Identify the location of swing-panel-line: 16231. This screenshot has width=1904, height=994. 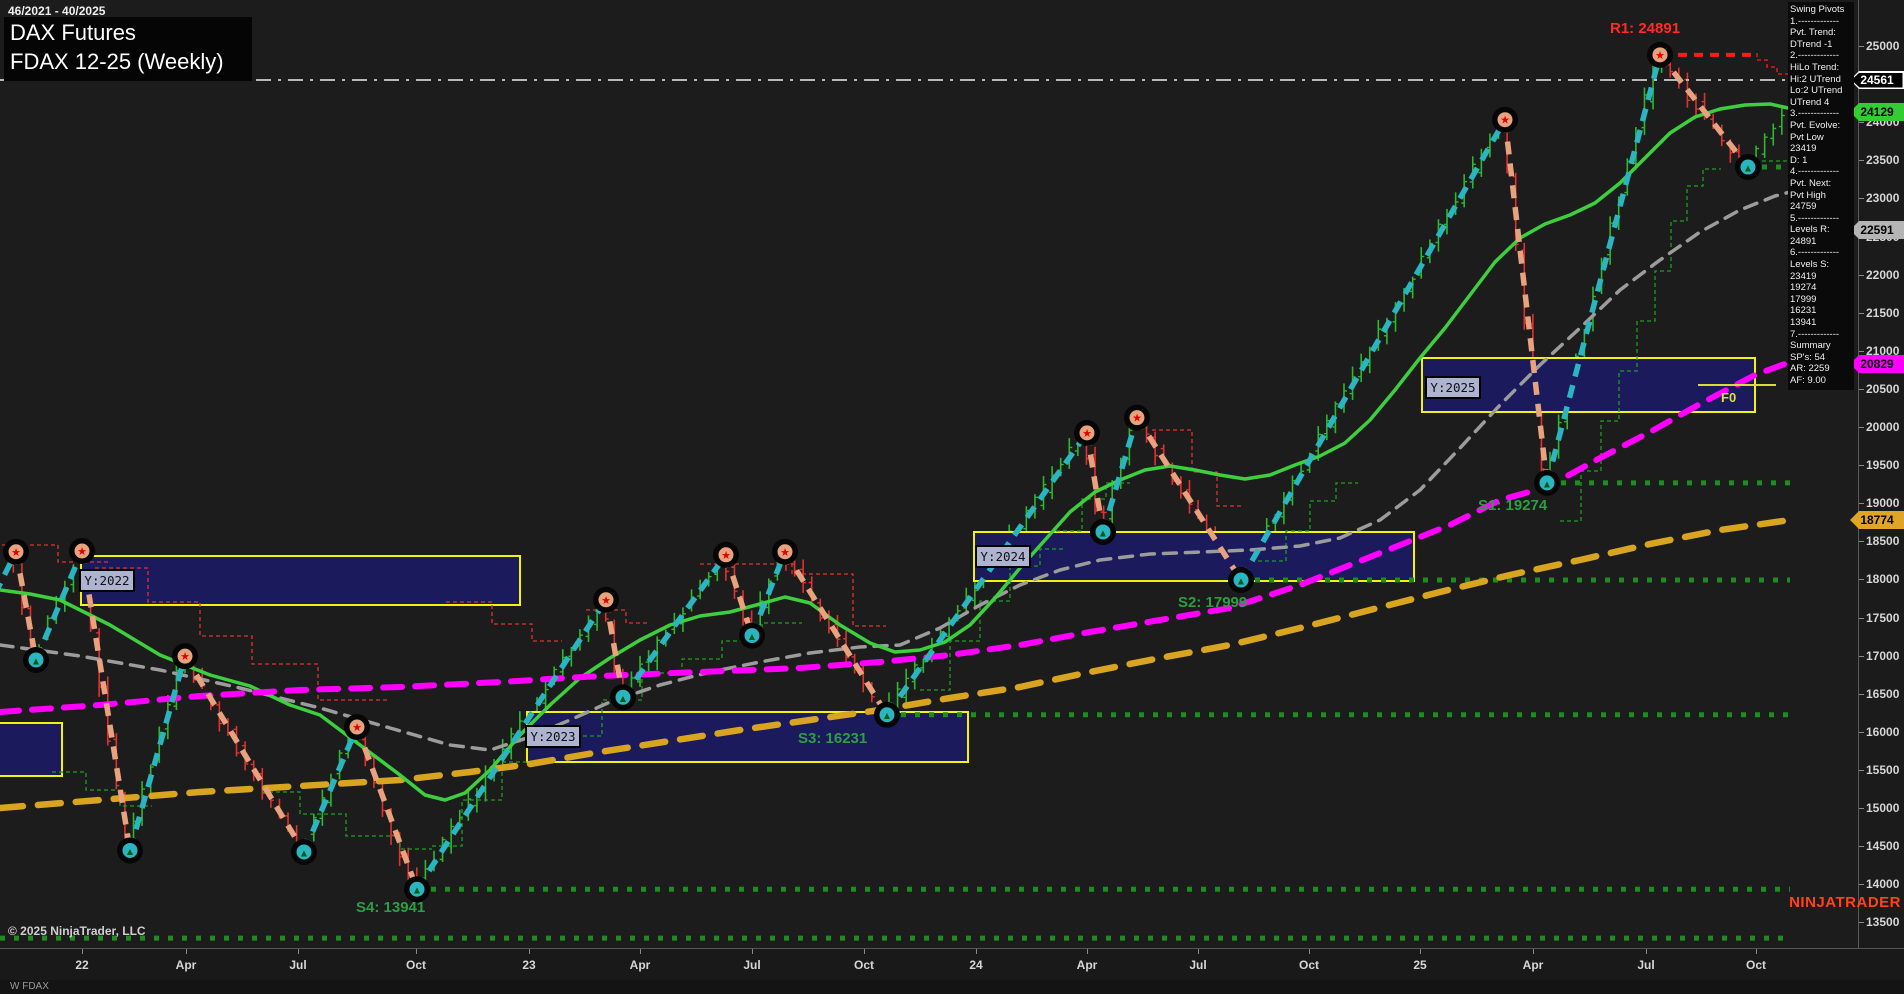
(1803, 311).